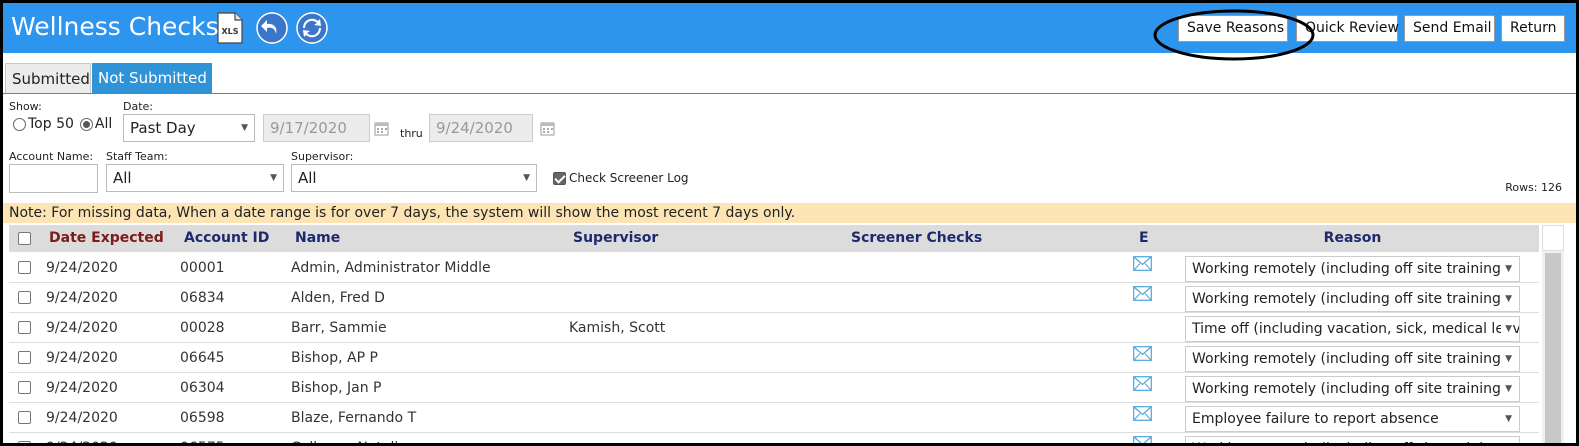  What do you see at coordinates (202, 438) in the screenshot?
I see `cell-account-id: 06575` at bounding box center [202, 438].